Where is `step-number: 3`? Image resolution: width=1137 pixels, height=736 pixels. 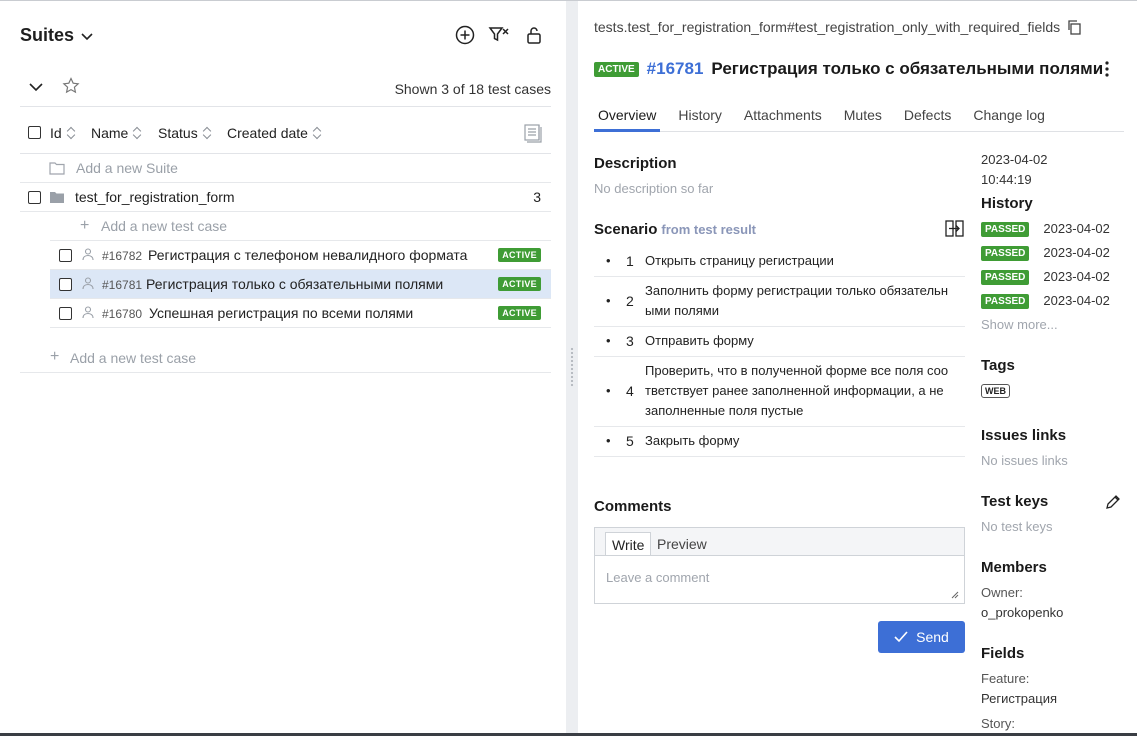 step-number: 3 is located at coordinates (630, 341).